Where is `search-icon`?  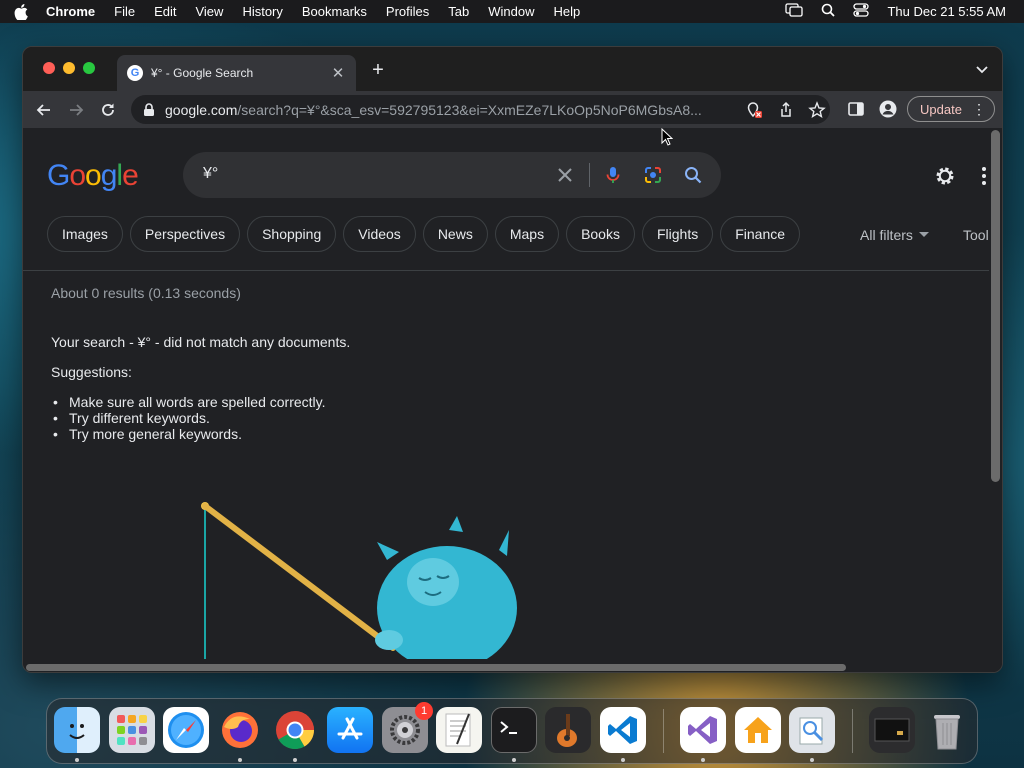
search-icon is located at coordinates (693, 175).